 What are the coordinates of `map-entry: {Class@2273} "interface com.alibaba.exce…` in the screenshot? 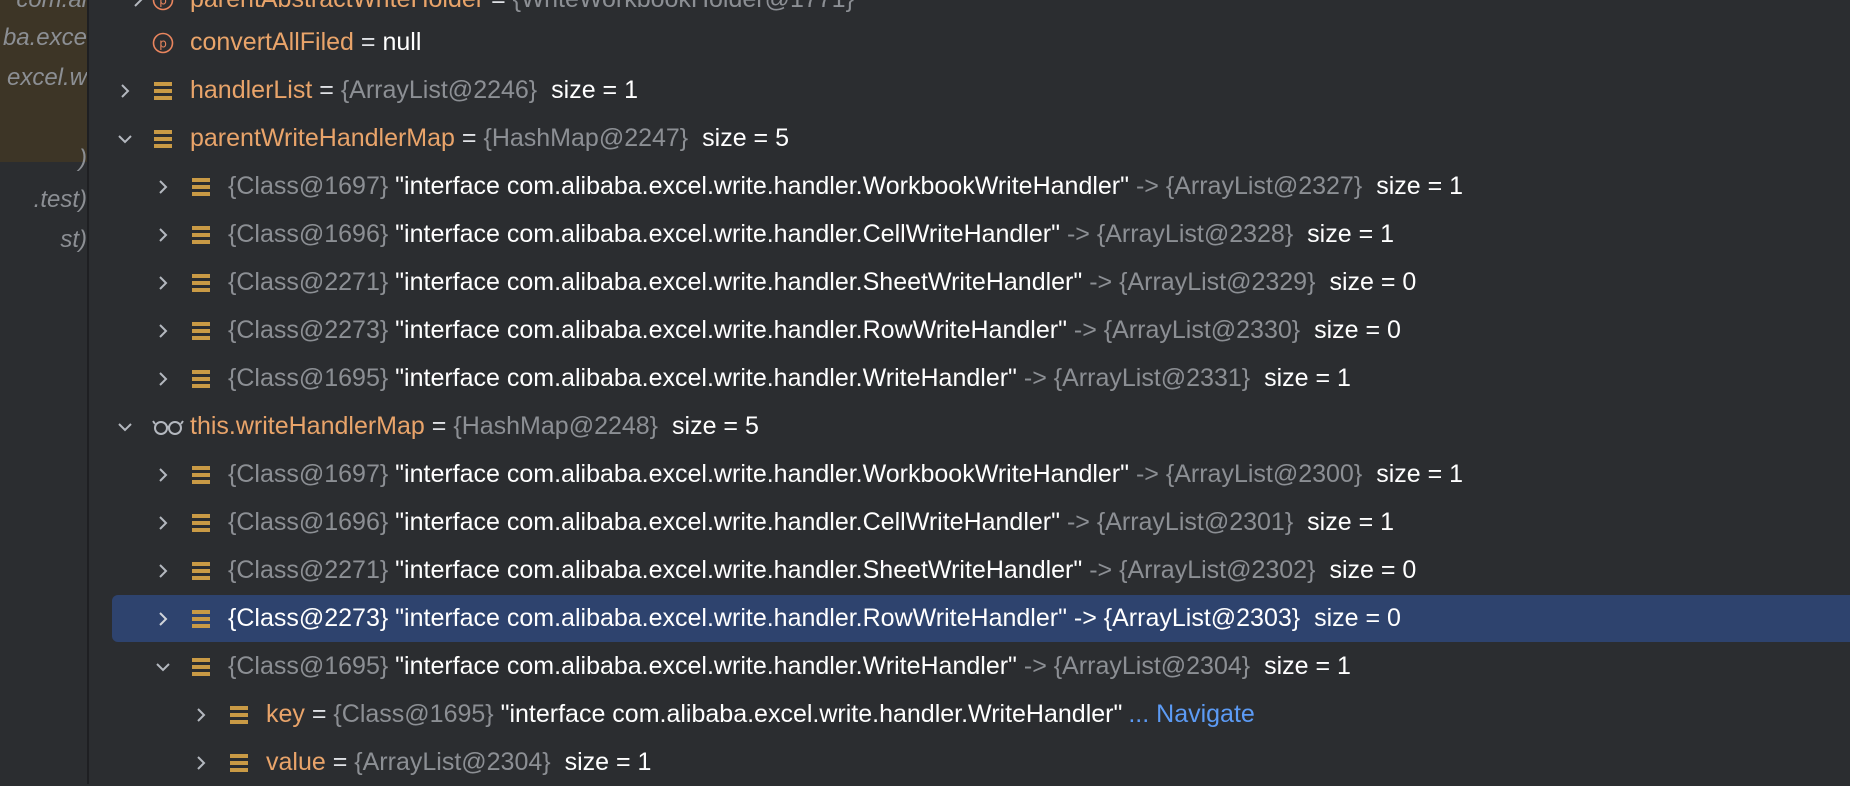 It's located at (969, 330).